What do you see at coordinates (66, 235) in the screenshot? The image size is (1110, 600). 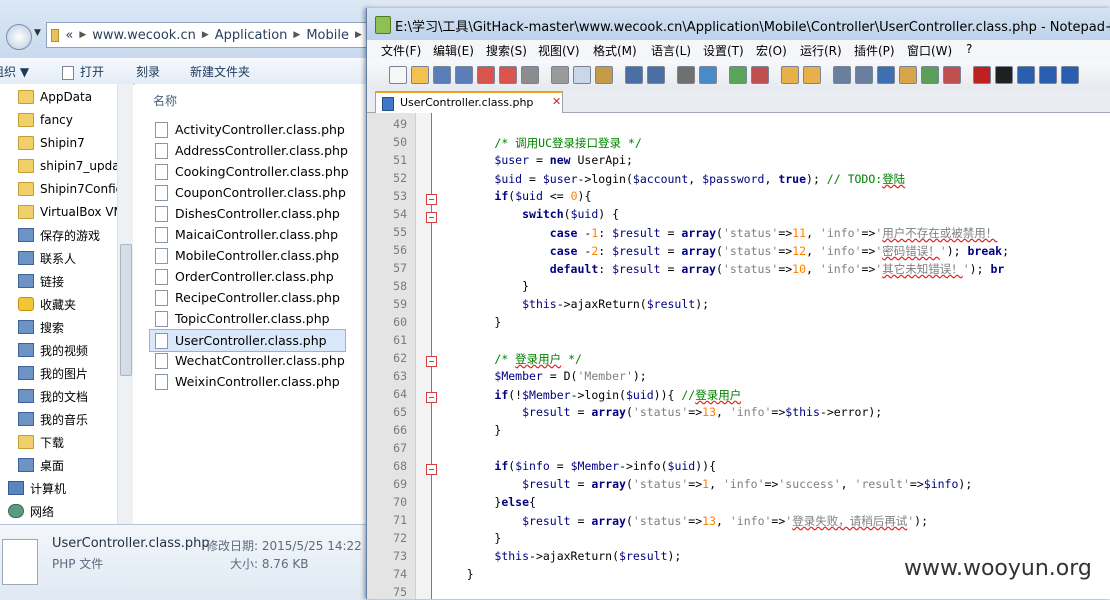 I see `nav-item: 保存的游戏` at bounding box center [66, 235].